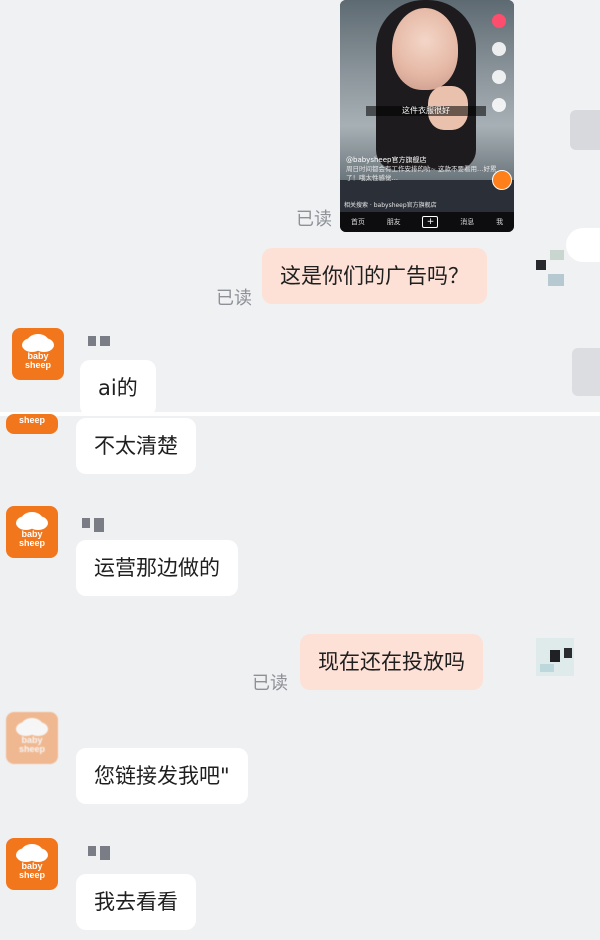  What do you see at coordinates (374, 276) in the screenshot?
I see `message-bubble-outgoing: 这是你们的广告吗？` at bounding box center [374, 276].